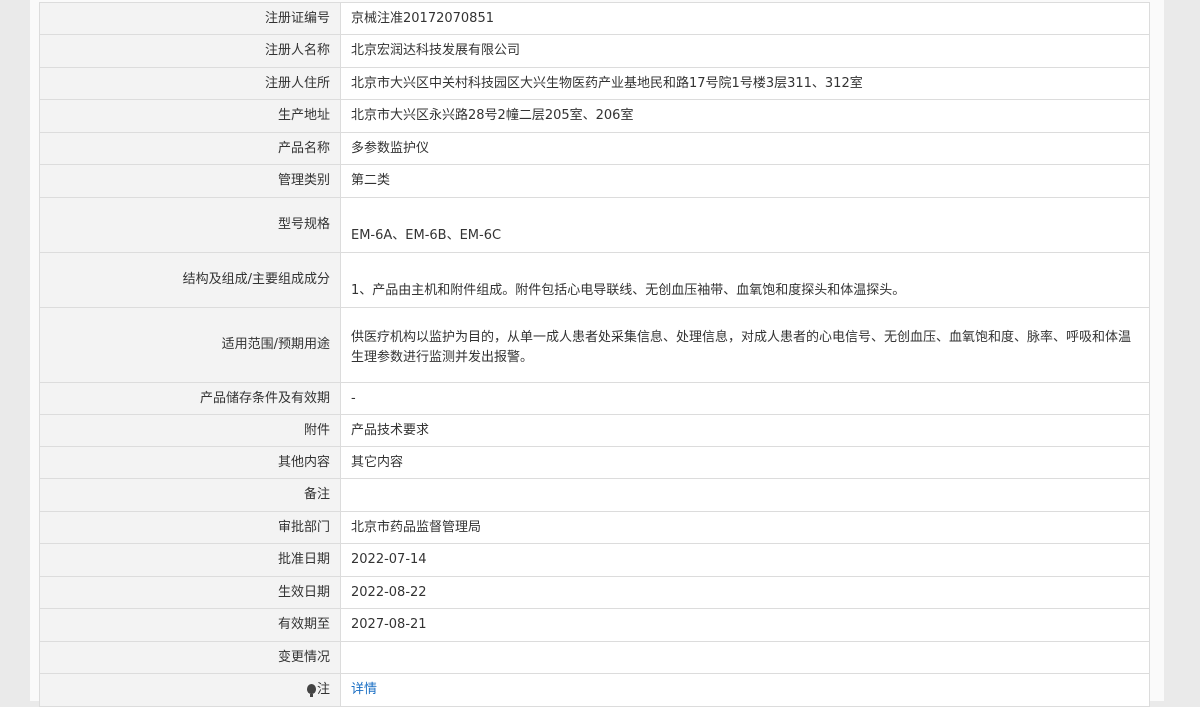 The height and width of the screenshot is (707, 1200). I want to click on field-value: 第二类, so click(745, 181).